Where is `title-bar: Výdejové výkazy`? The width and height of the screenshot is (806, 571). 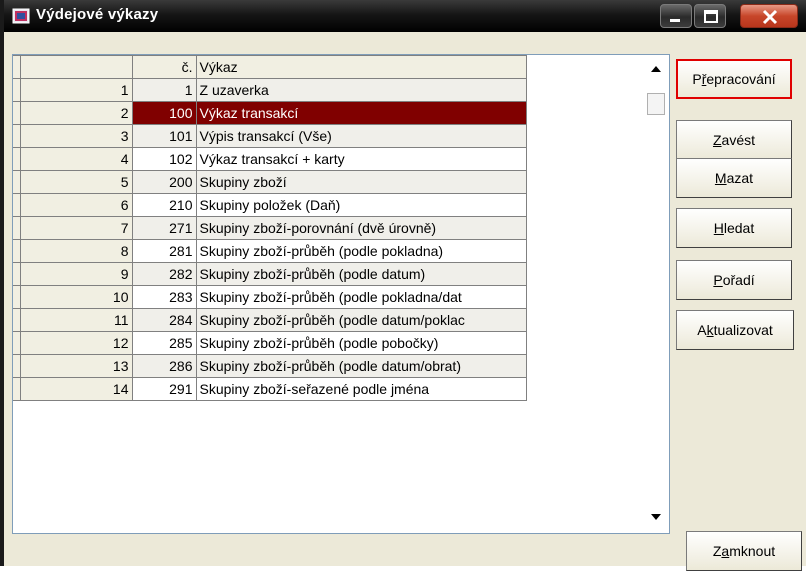 title-bar: Výdejové výkazy is located at coordinates (405, 16).